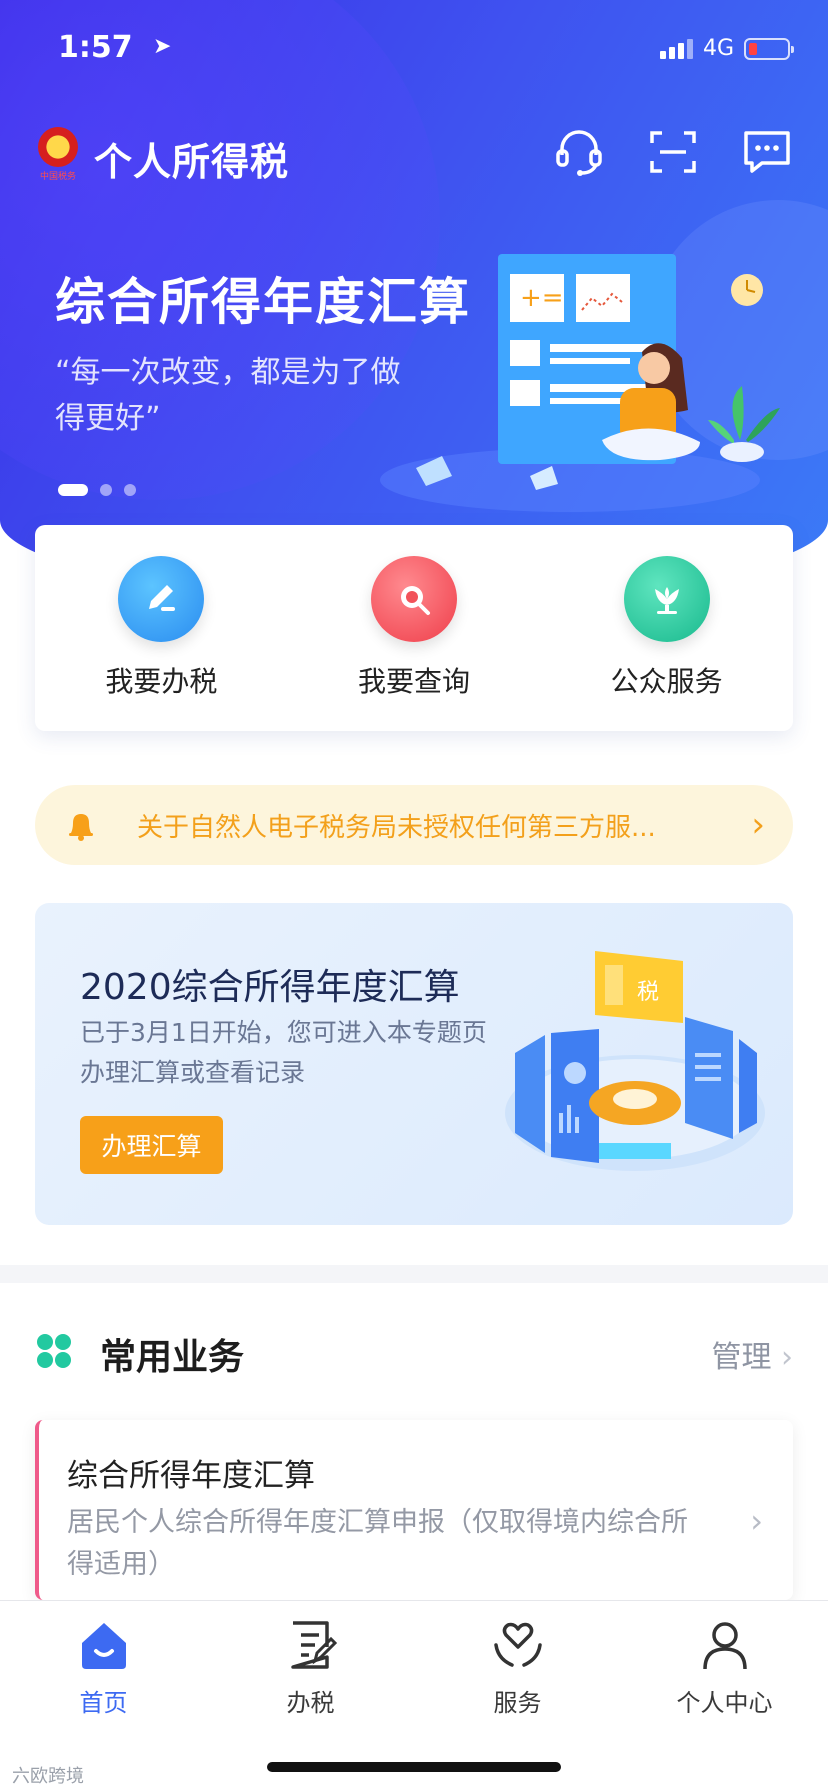 The image size is (828, 1792). What do you see at coordinates (648, 992) in the screenshot?
I see `promo-art-label: 税` at bounding box center [648, 992].